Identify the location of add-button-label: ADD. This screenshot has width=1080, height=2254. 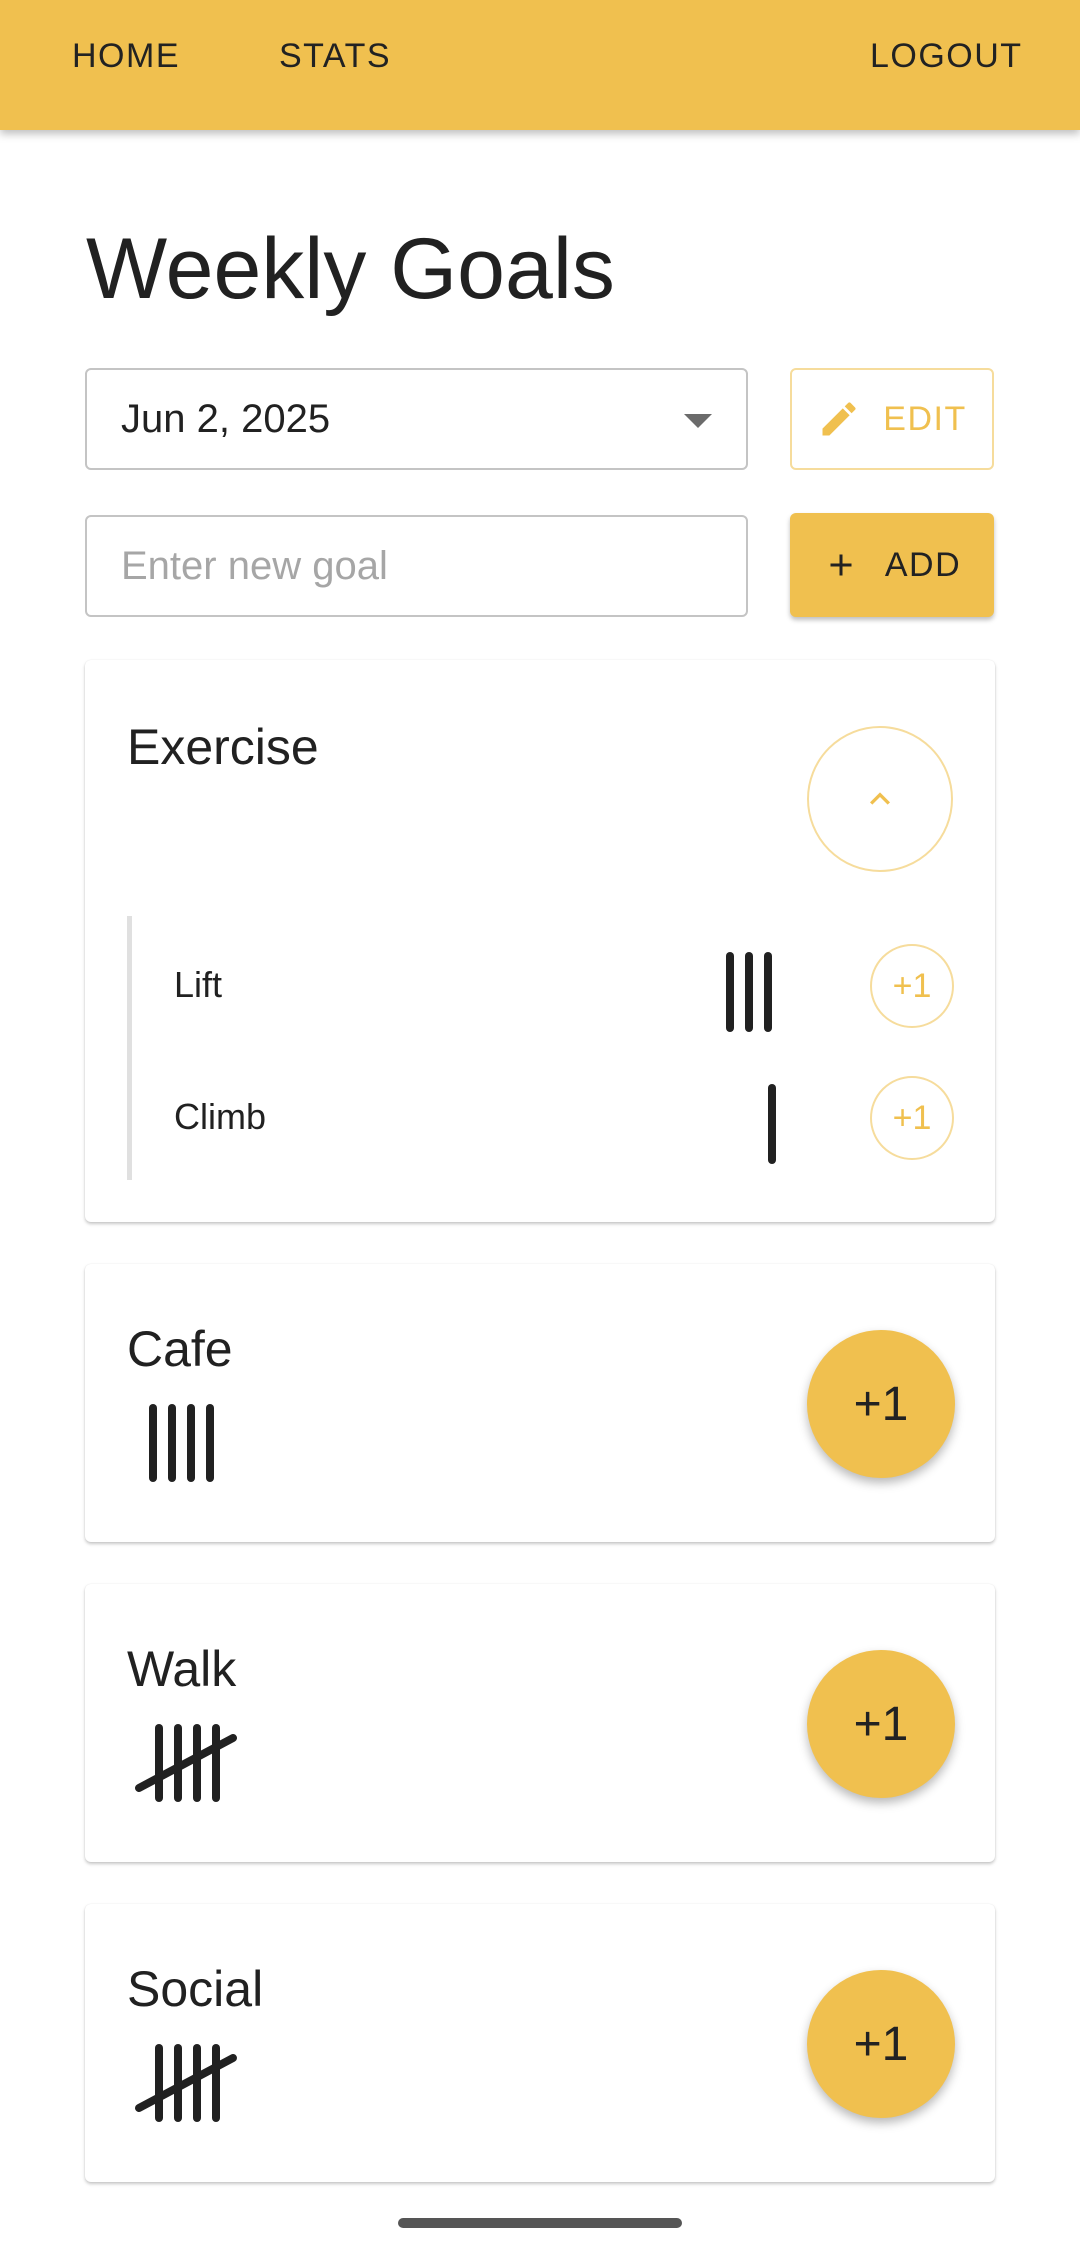
(923, 564).